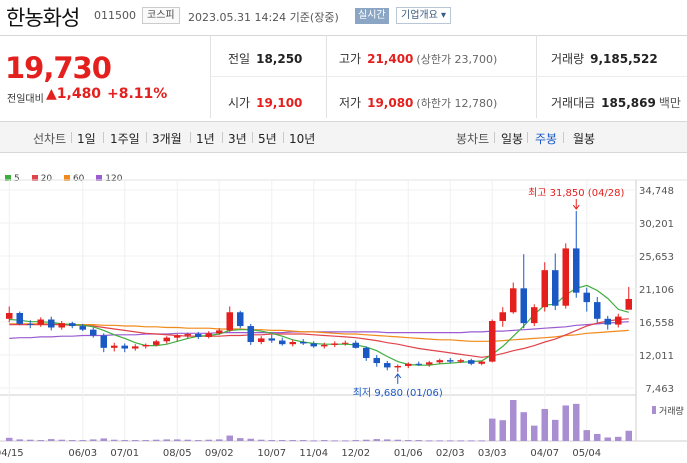  I want to click on x-tick-label: 01/06, so click(408, 453).